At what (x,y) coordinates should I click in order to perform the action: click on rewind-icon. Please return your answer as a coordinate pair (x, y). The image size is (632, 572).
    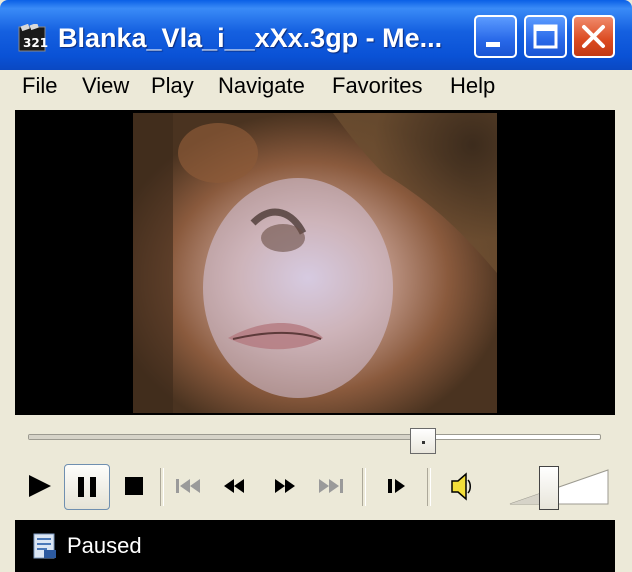
    Looking at the image, I should click on (234, 486).